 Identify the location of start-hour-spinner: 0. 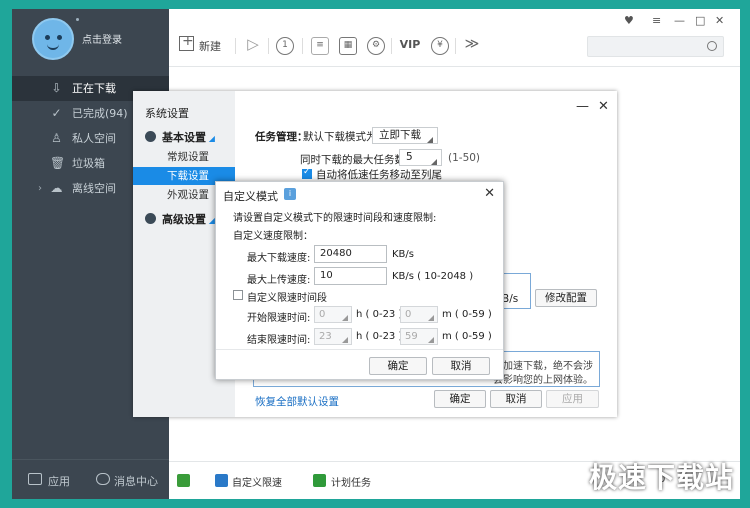
(333, 314).